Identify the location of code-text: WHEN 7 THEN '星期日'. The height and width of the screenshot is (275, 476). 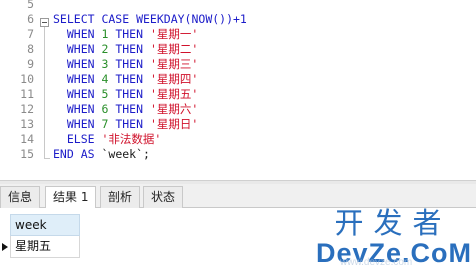
(125, 124).